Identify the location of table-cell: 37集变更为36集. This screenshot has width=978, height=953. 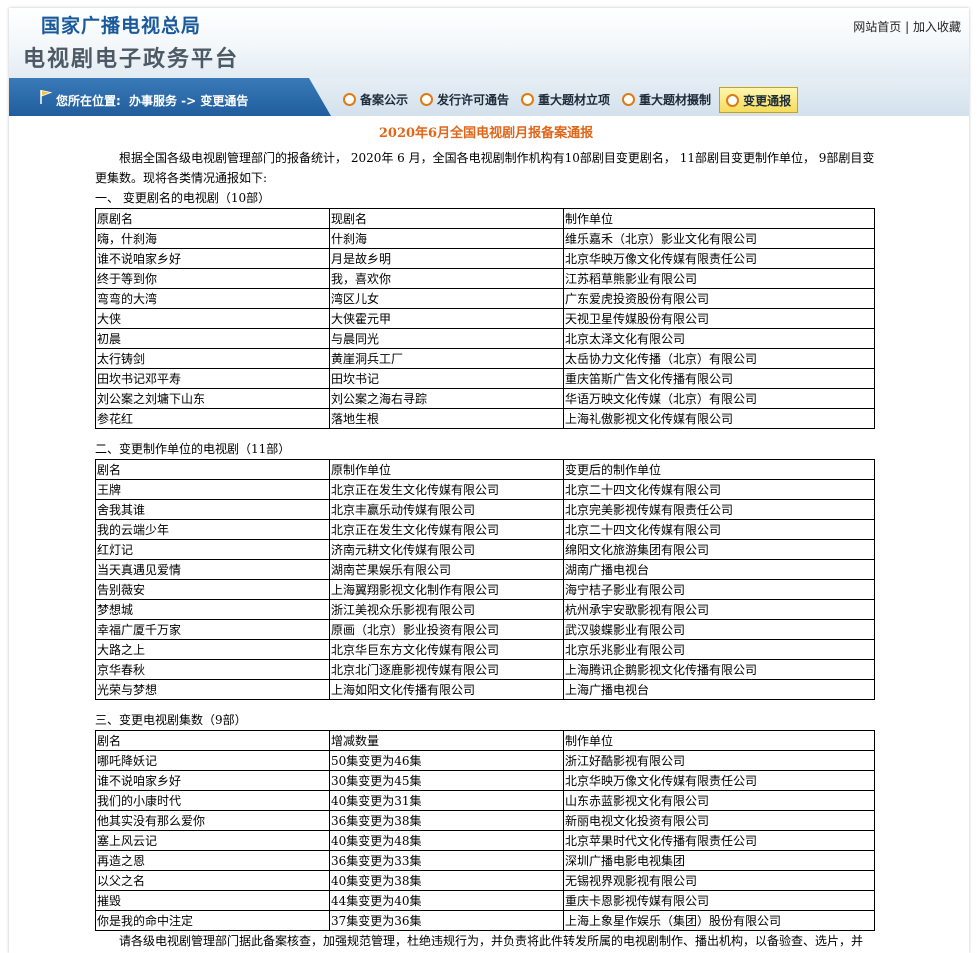
(446, 920).